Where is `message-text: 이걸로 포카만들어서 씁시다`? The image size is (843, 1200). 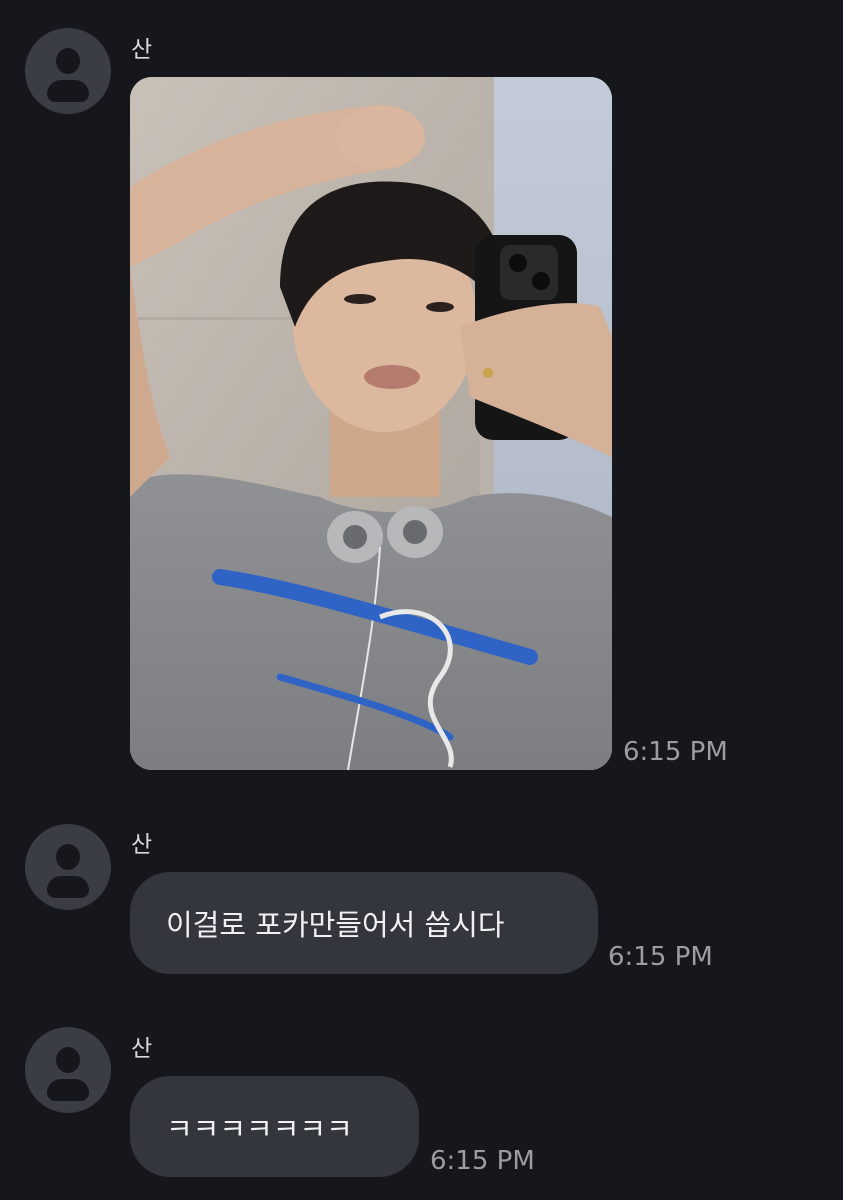
message-text: 이걸로 포카만들어서 씁시다 is located at coordinates (335, 925).